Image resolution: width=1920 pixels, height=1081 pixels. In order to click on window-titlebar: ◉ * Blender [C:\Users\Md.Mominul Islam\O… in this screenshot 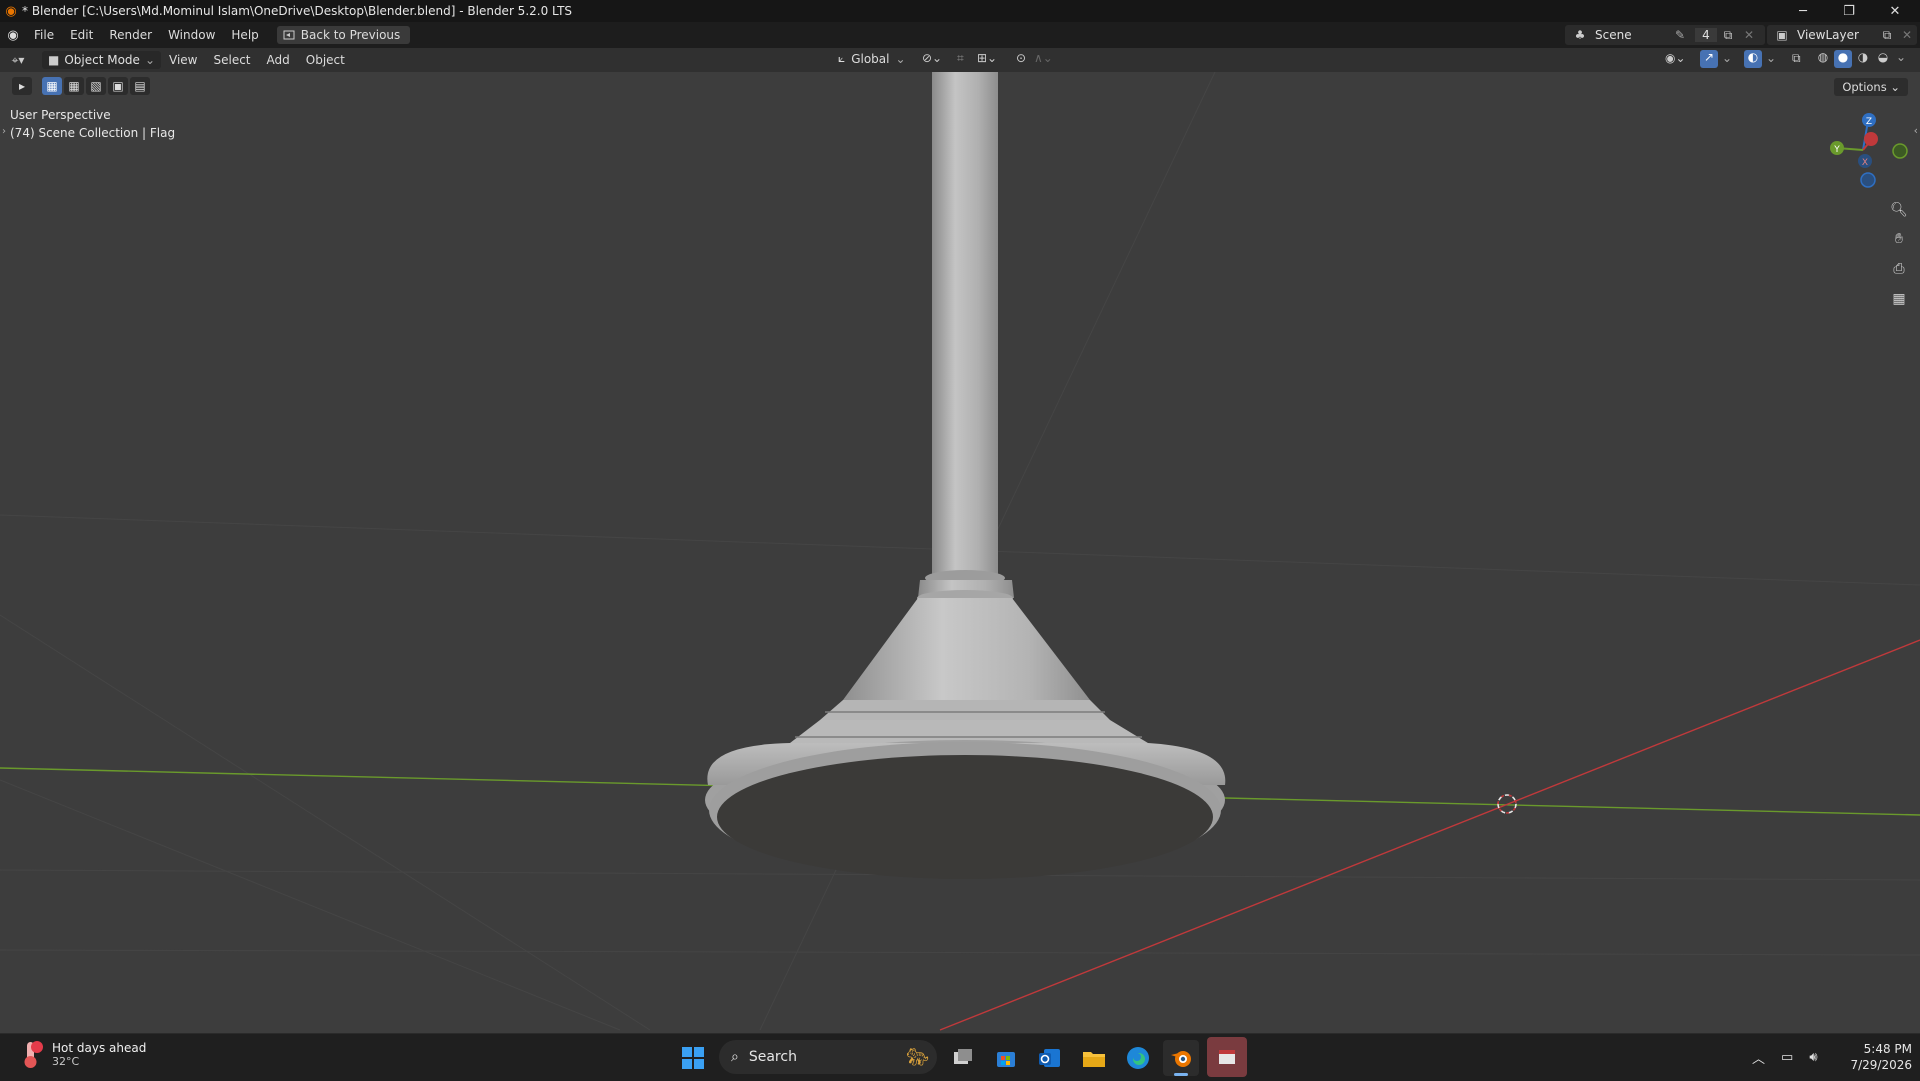, I will do `click(960, 11)`.